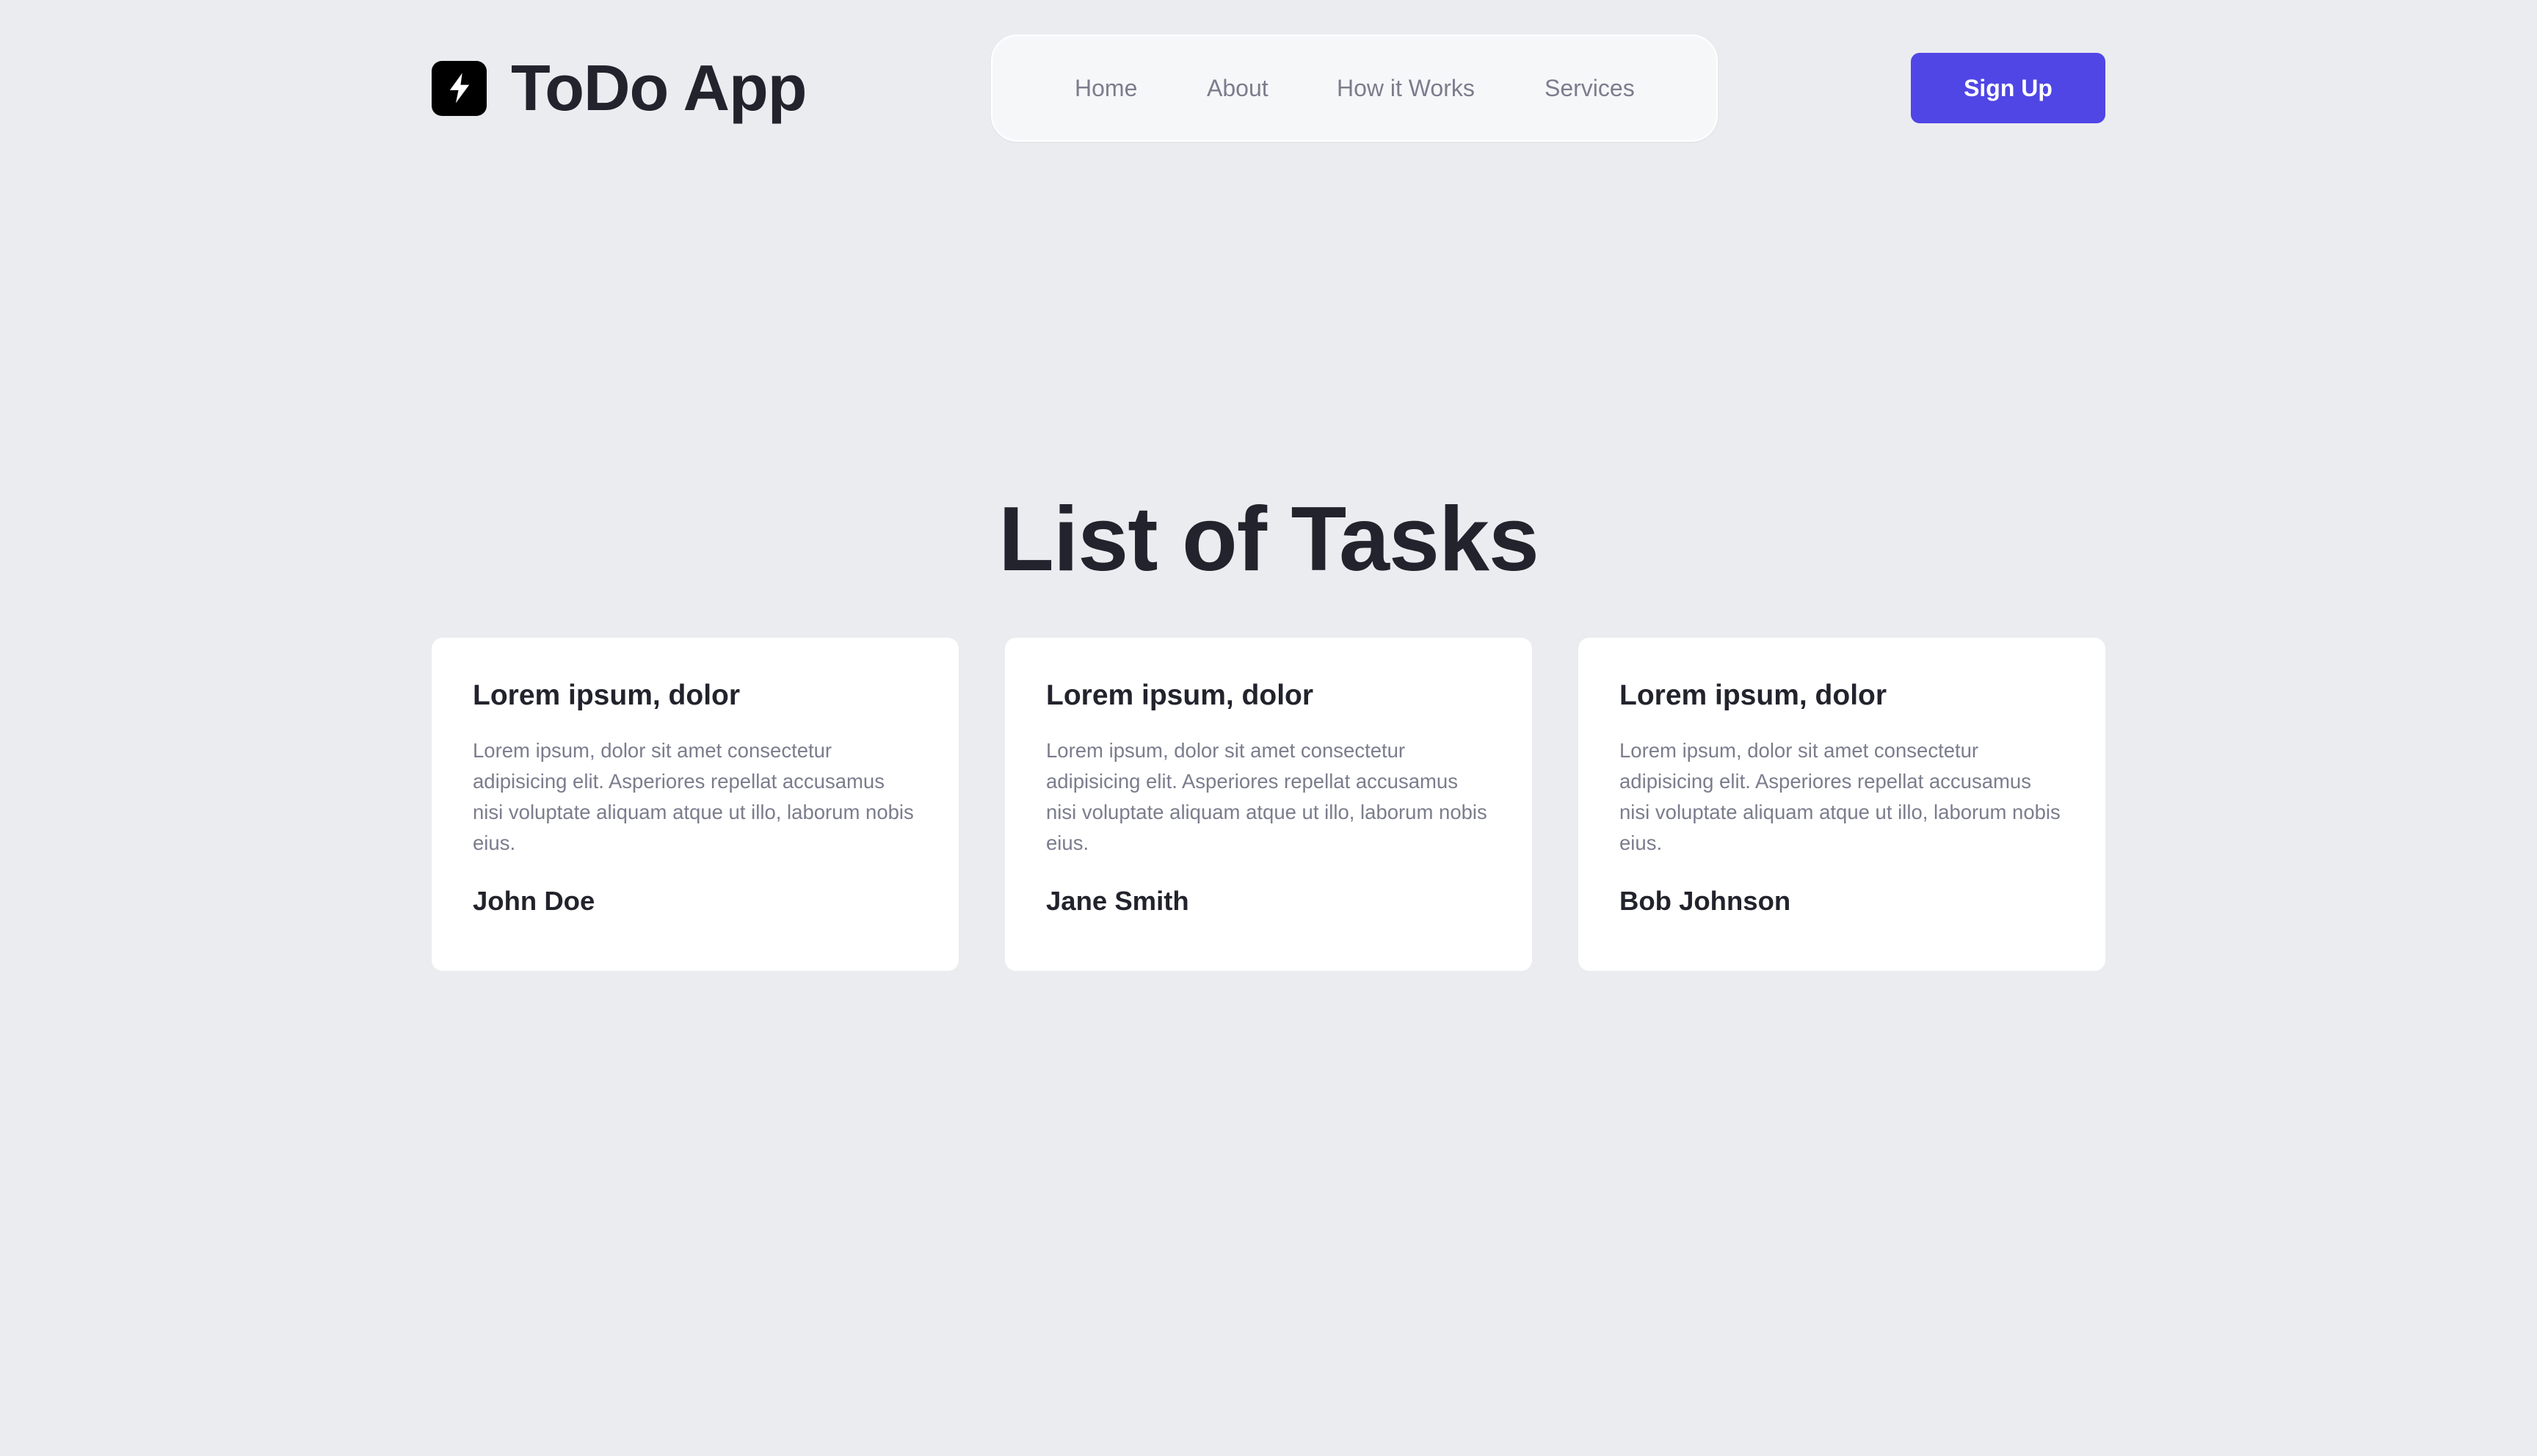  Describe the element at coordinates (2008, 88) in the screenshot. I see `sign-up-button: Sign Up` at that location.